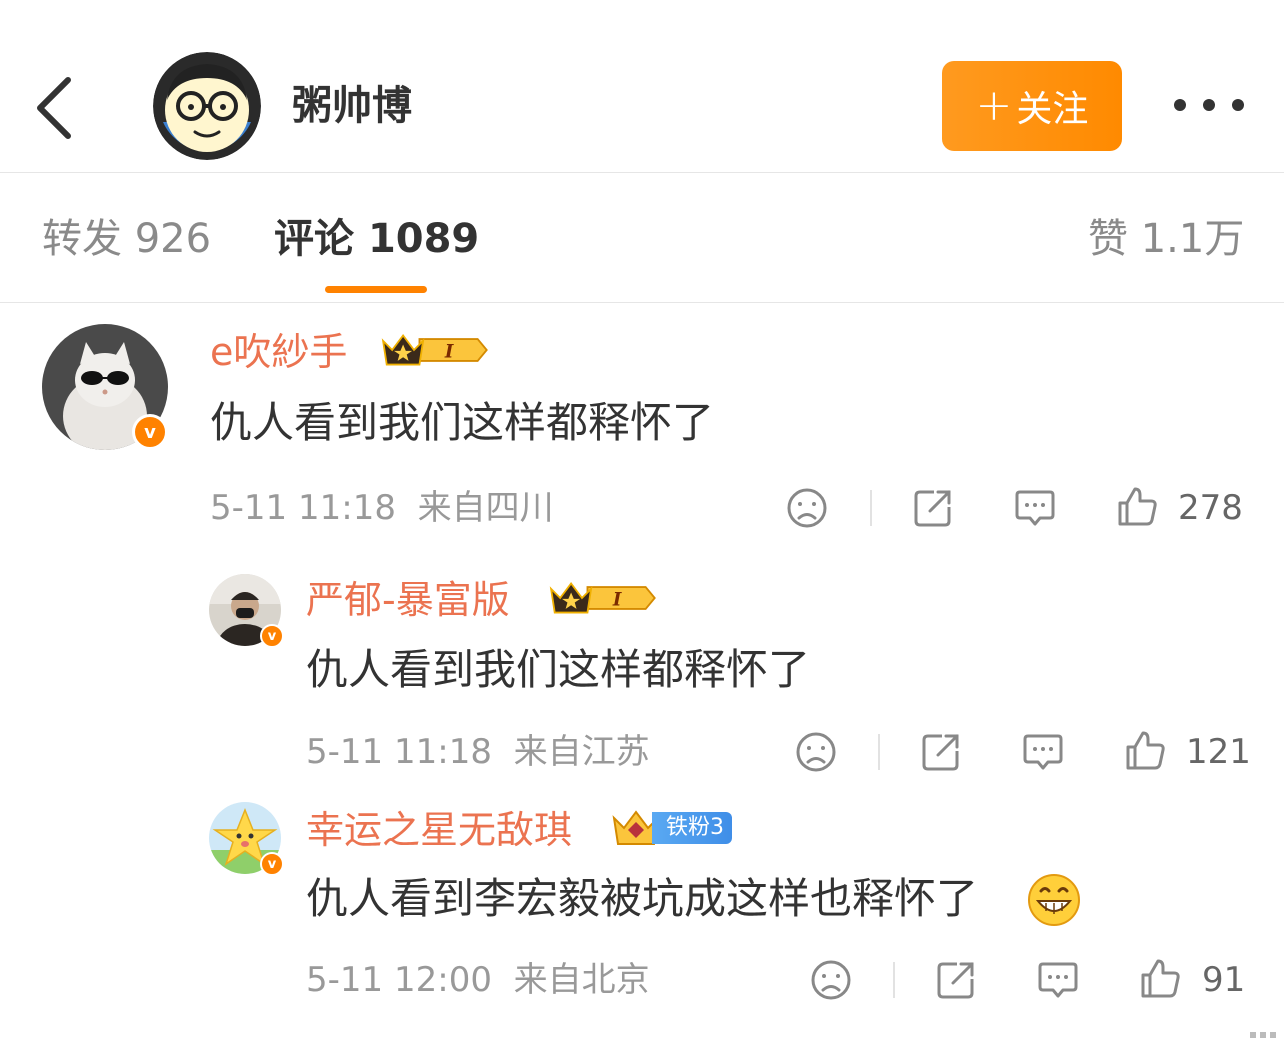 The image size is (1284, 1048). What do you see at coordinates (1210, 508) in the screenshot?
I see `like-count: 278` at bounding box center [1210, 508].